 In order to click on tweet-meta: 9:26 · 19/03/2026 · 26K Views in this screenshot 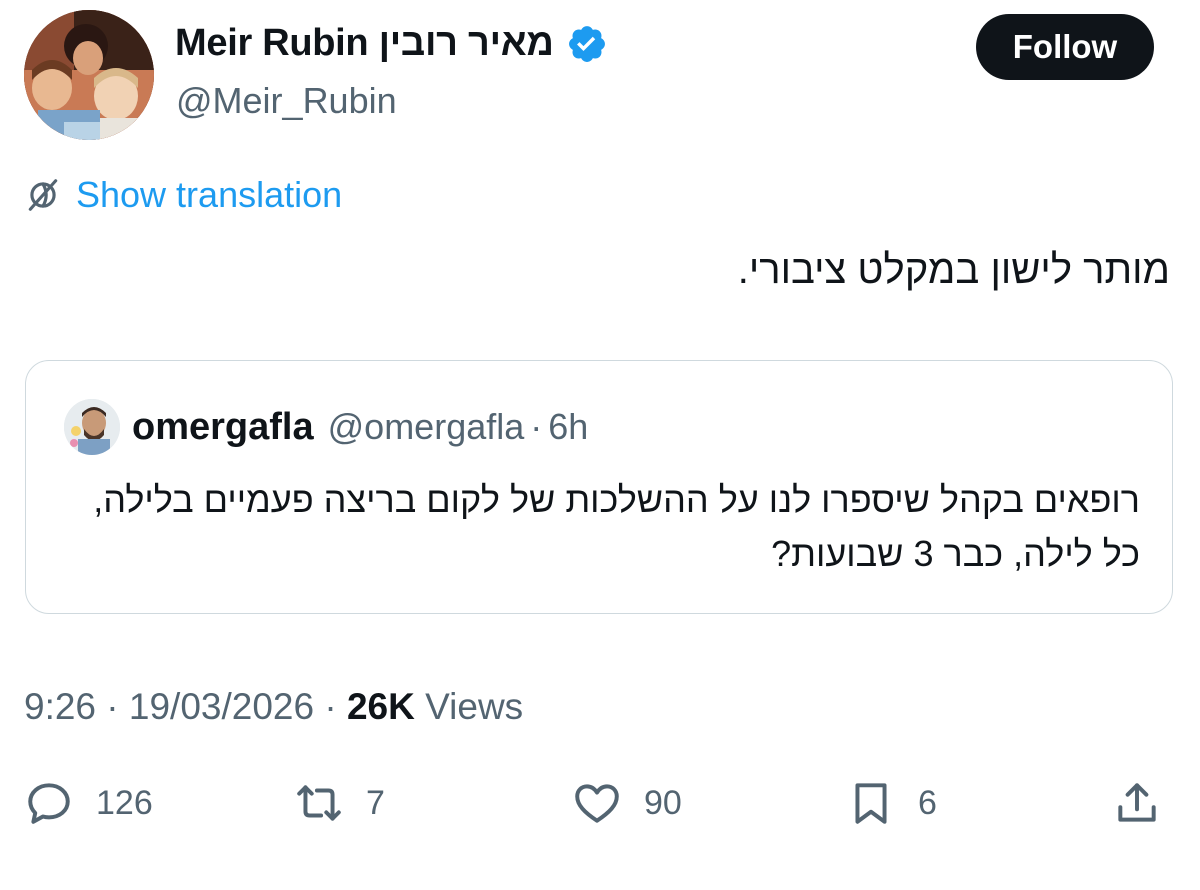, I will do `click(273, 707)`.